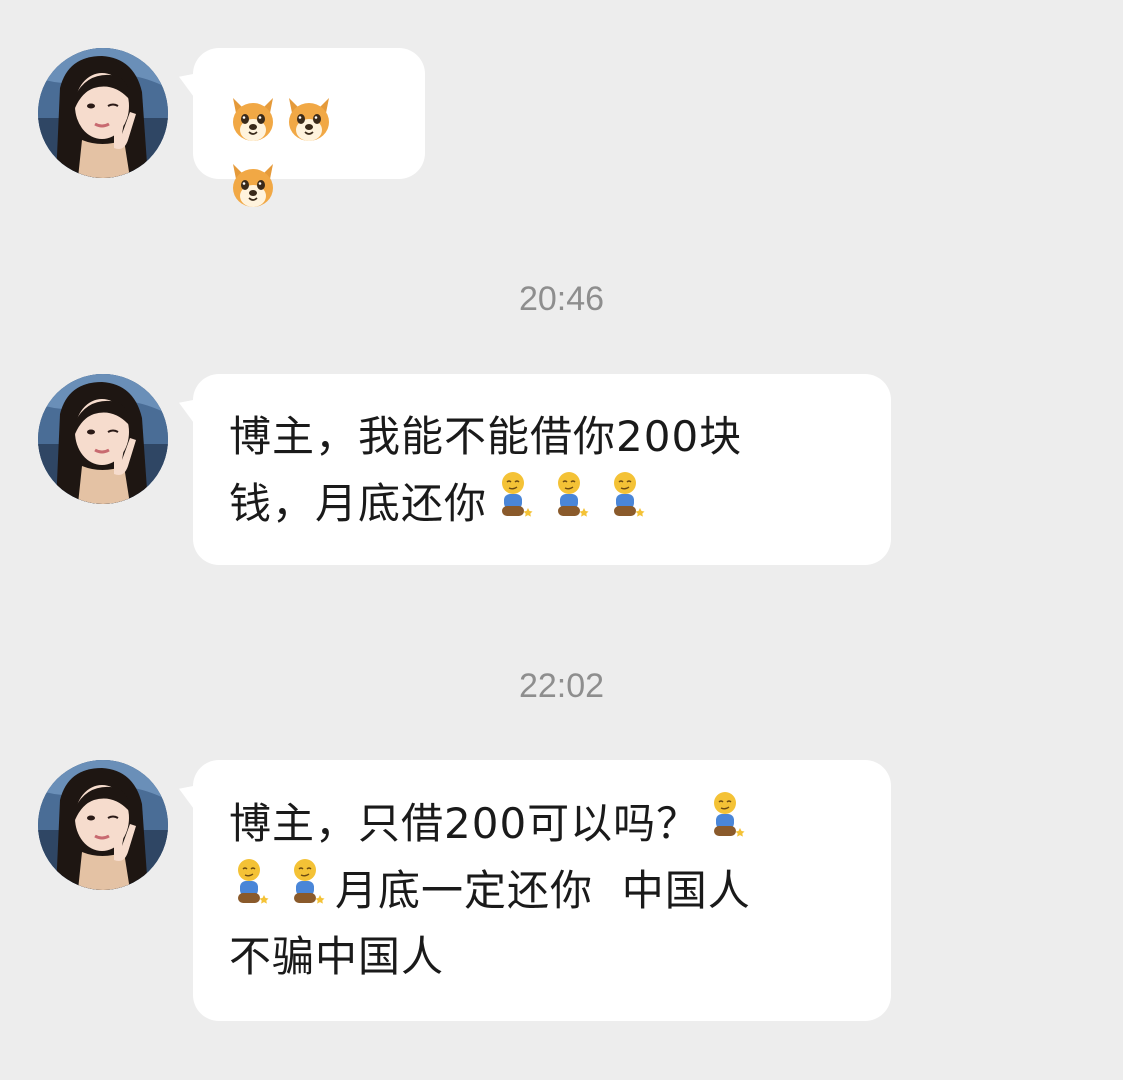 The width and height of the screenshot is (1123, 1080). I want to click on timestamp: 22:02, so click(561, 686).